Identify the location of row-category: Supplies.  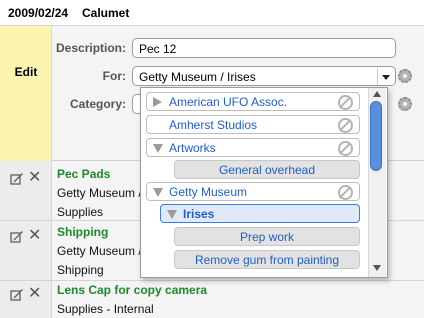
(80, 212).